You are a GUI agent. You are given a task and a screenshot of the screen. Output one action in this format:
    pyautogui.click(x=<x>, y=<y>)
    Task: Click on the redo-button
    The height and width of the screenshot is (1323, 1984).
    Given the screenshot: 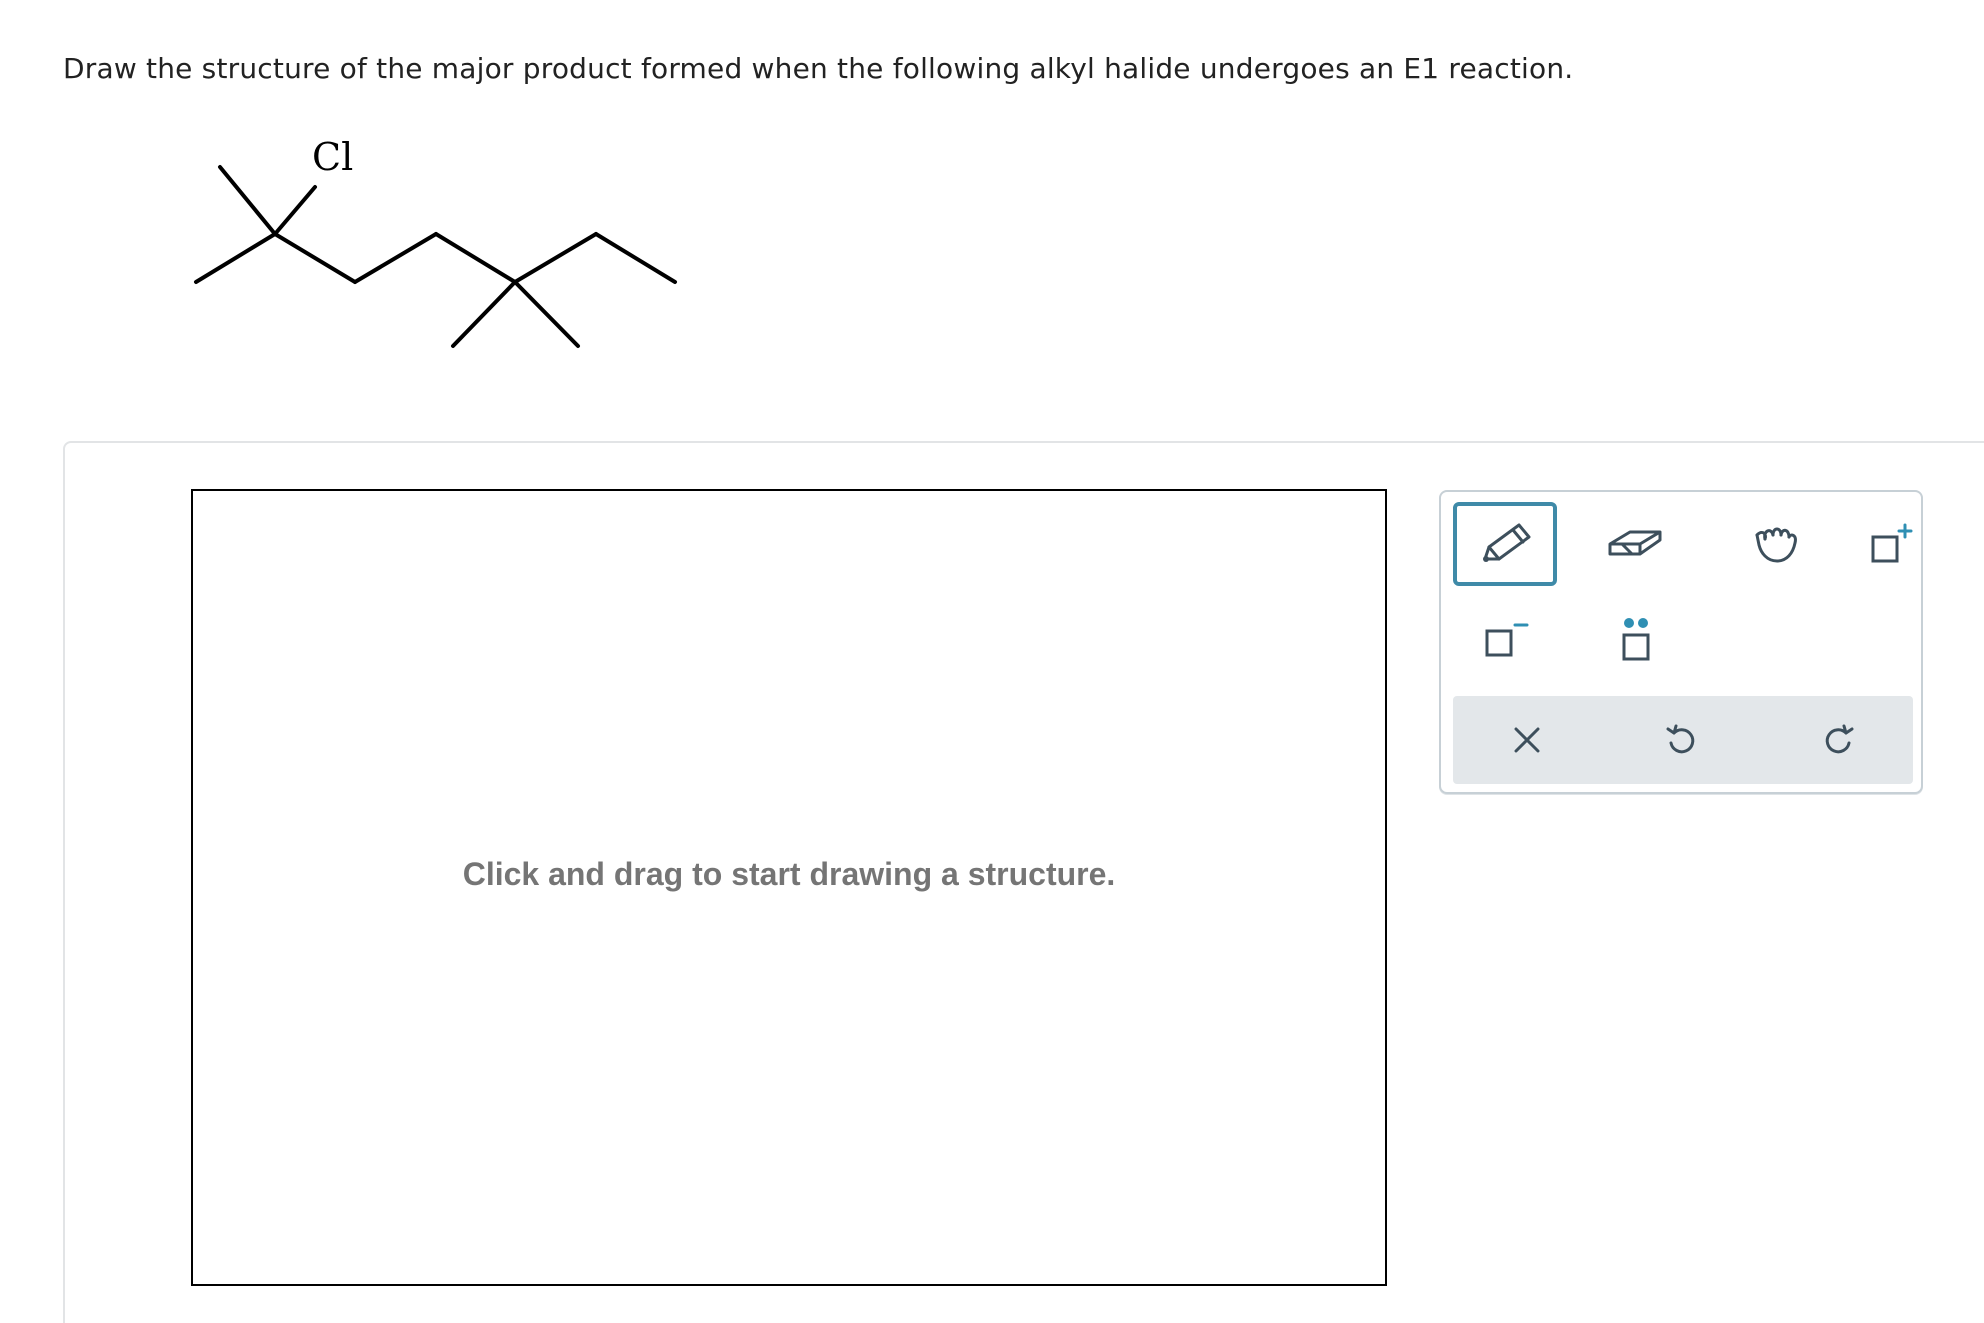 What is the action you would take?
    pyautogui.click(x=1839, y=740)
    